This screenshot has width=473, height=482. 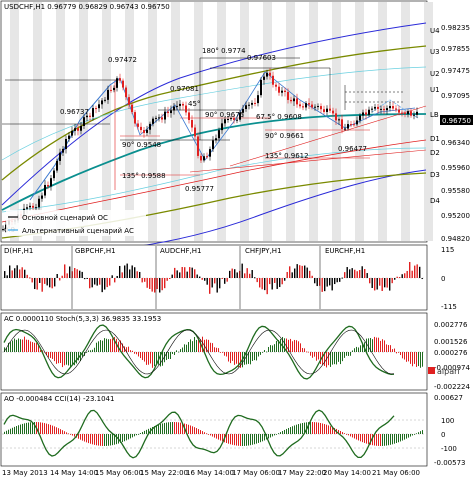 What do you see at coordinates (256, 473) in the screenshot?
I see `svg-text: 17 May 06:00` at bounding box center [256, 473].